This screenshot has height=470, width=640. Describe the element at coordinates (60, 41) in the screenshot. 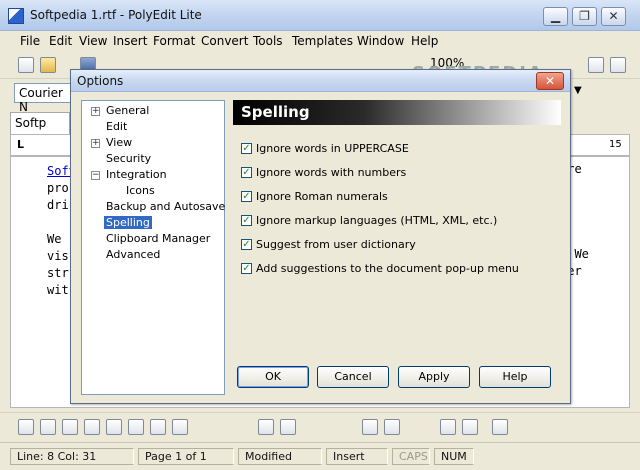

I see `menu-edit: Edit` at that location.